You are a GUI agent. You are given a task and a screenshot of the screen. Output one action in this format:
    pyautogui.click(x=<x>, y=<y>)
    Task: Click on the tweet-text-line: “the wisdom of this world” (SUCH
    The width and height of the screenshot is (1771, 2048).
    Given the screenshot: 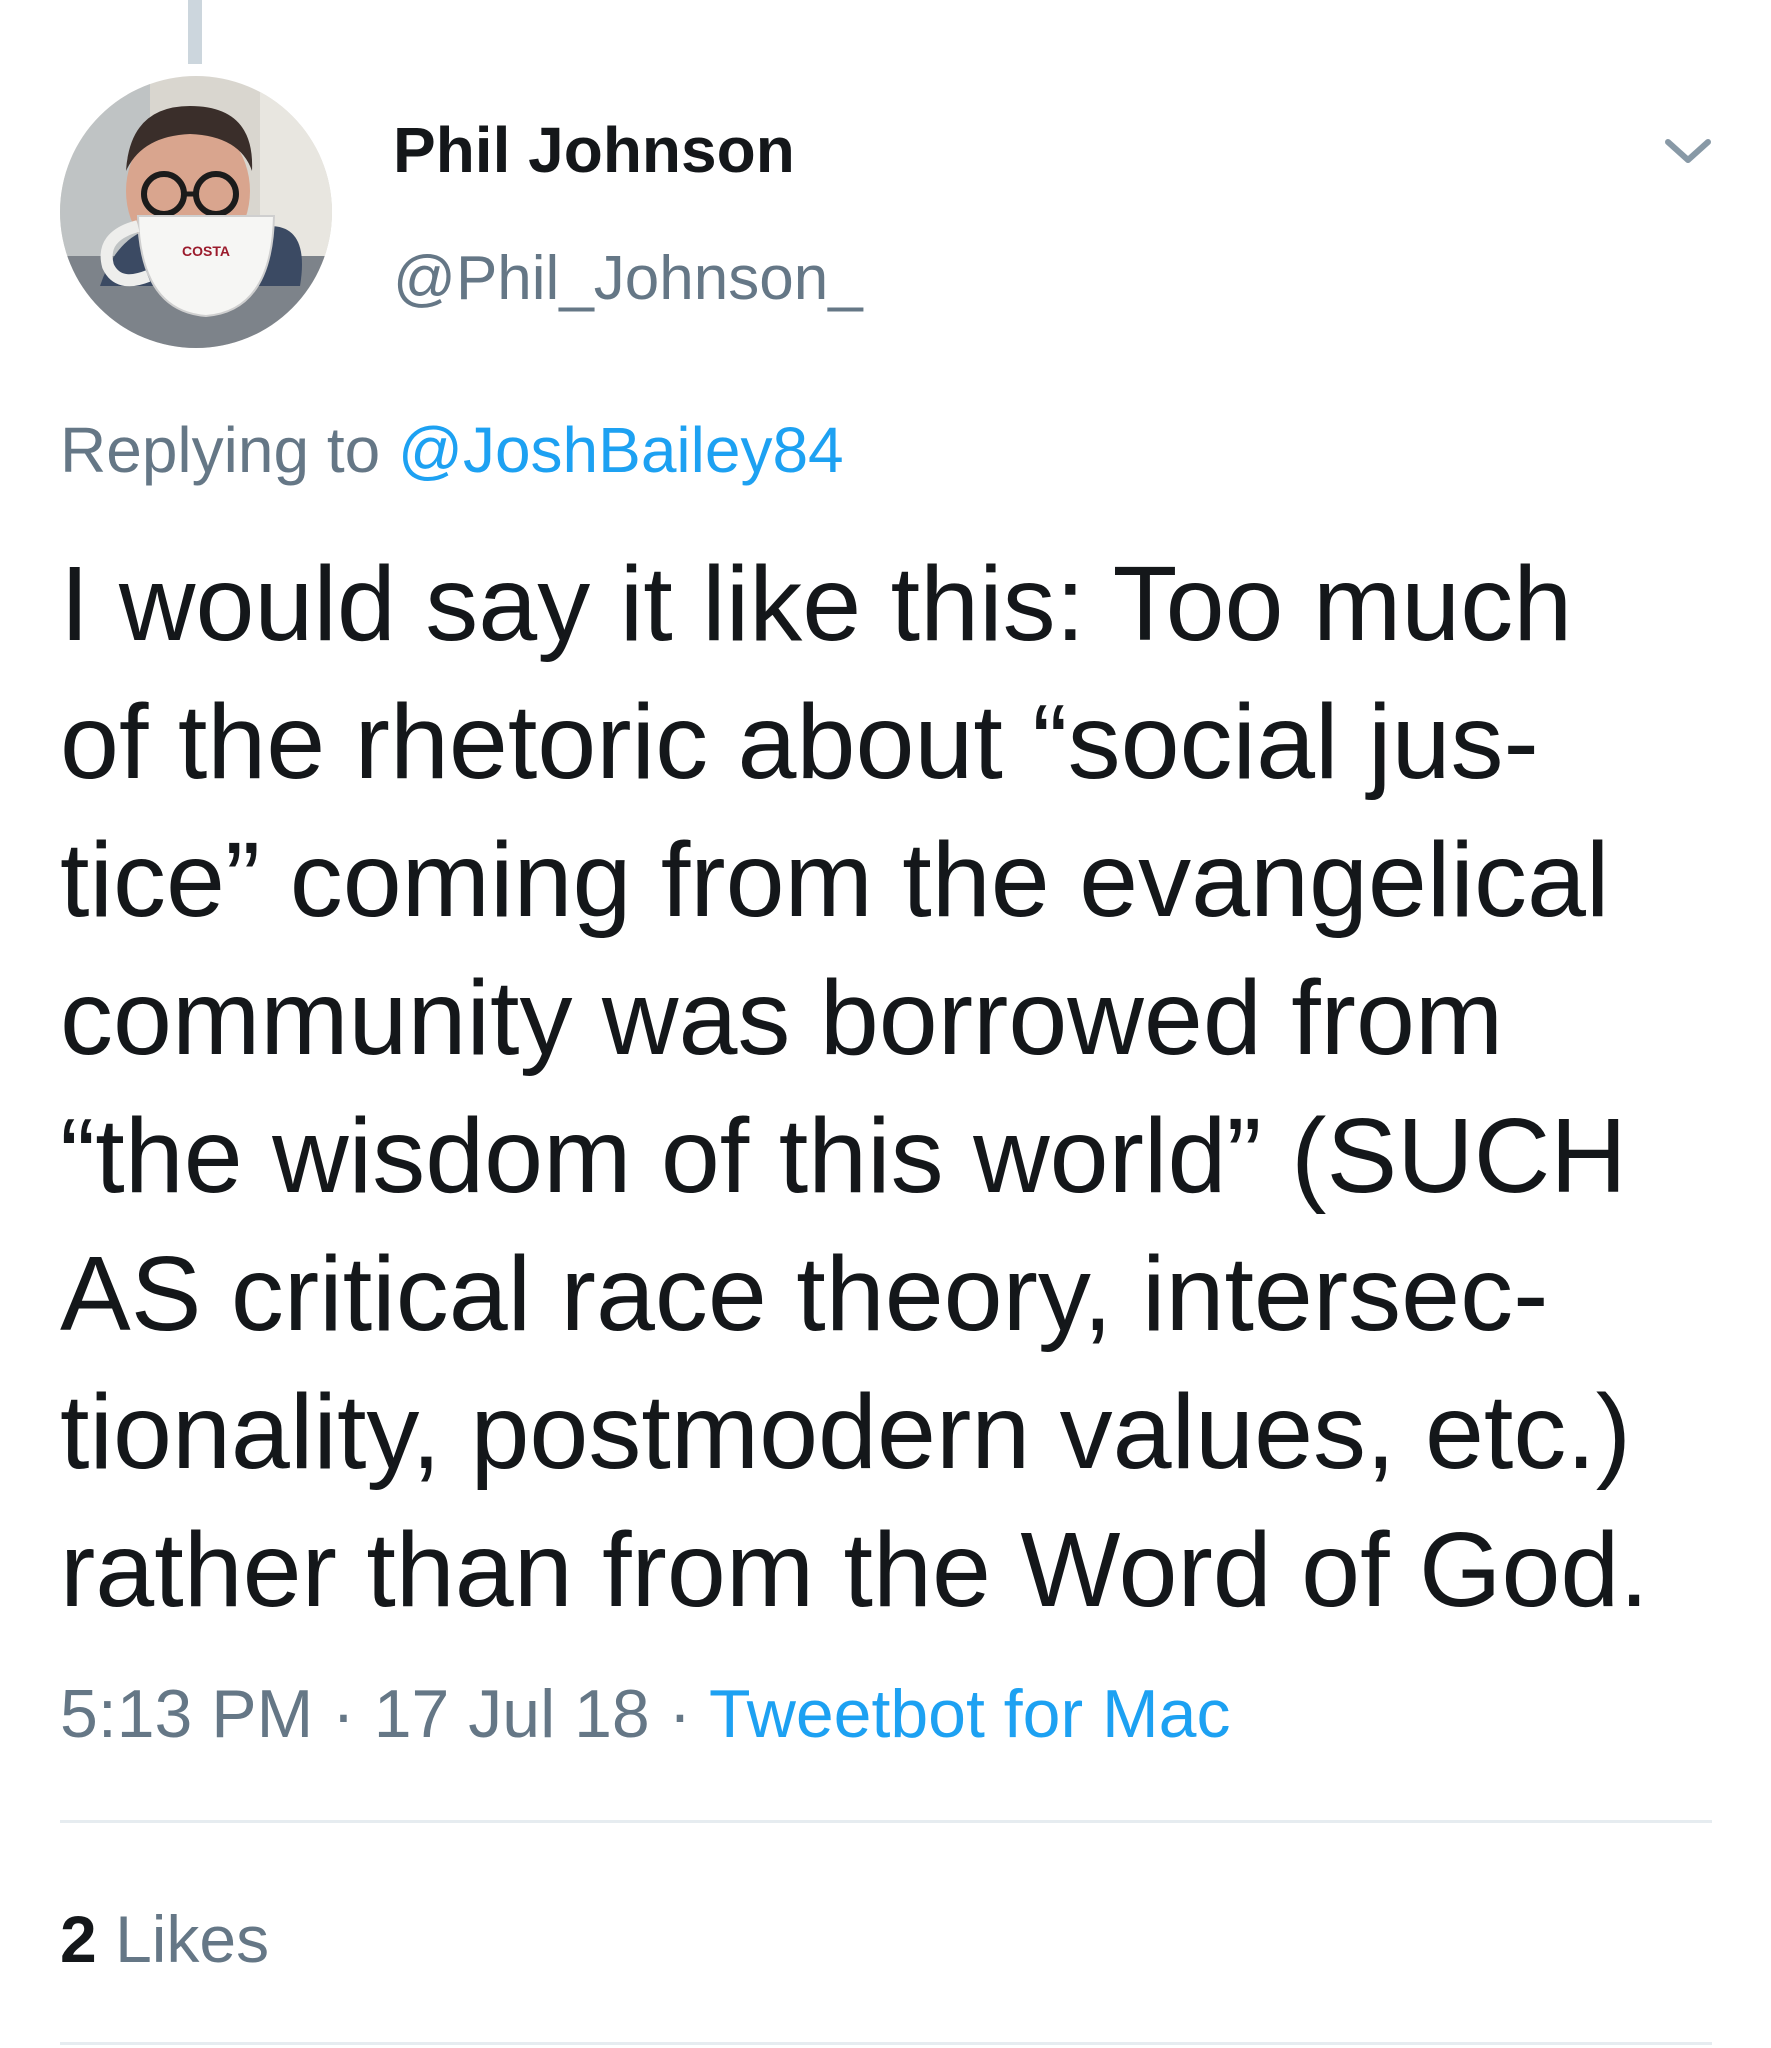 What is the action you would take?
    pyautogui.click(x=843, y=1156)
    